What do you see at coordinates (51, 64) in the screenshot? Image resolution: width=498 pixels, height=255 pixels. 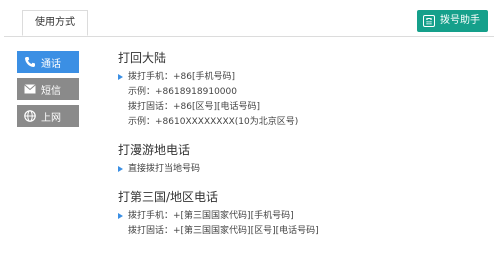 I see `sidebar-item-label: 通话` at bounding box center [51, 64].